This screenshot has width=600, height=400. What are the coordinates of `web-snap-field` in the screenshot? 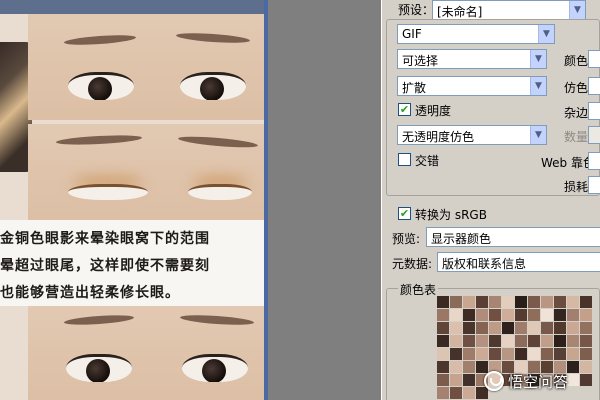 It's located at (594, 161).